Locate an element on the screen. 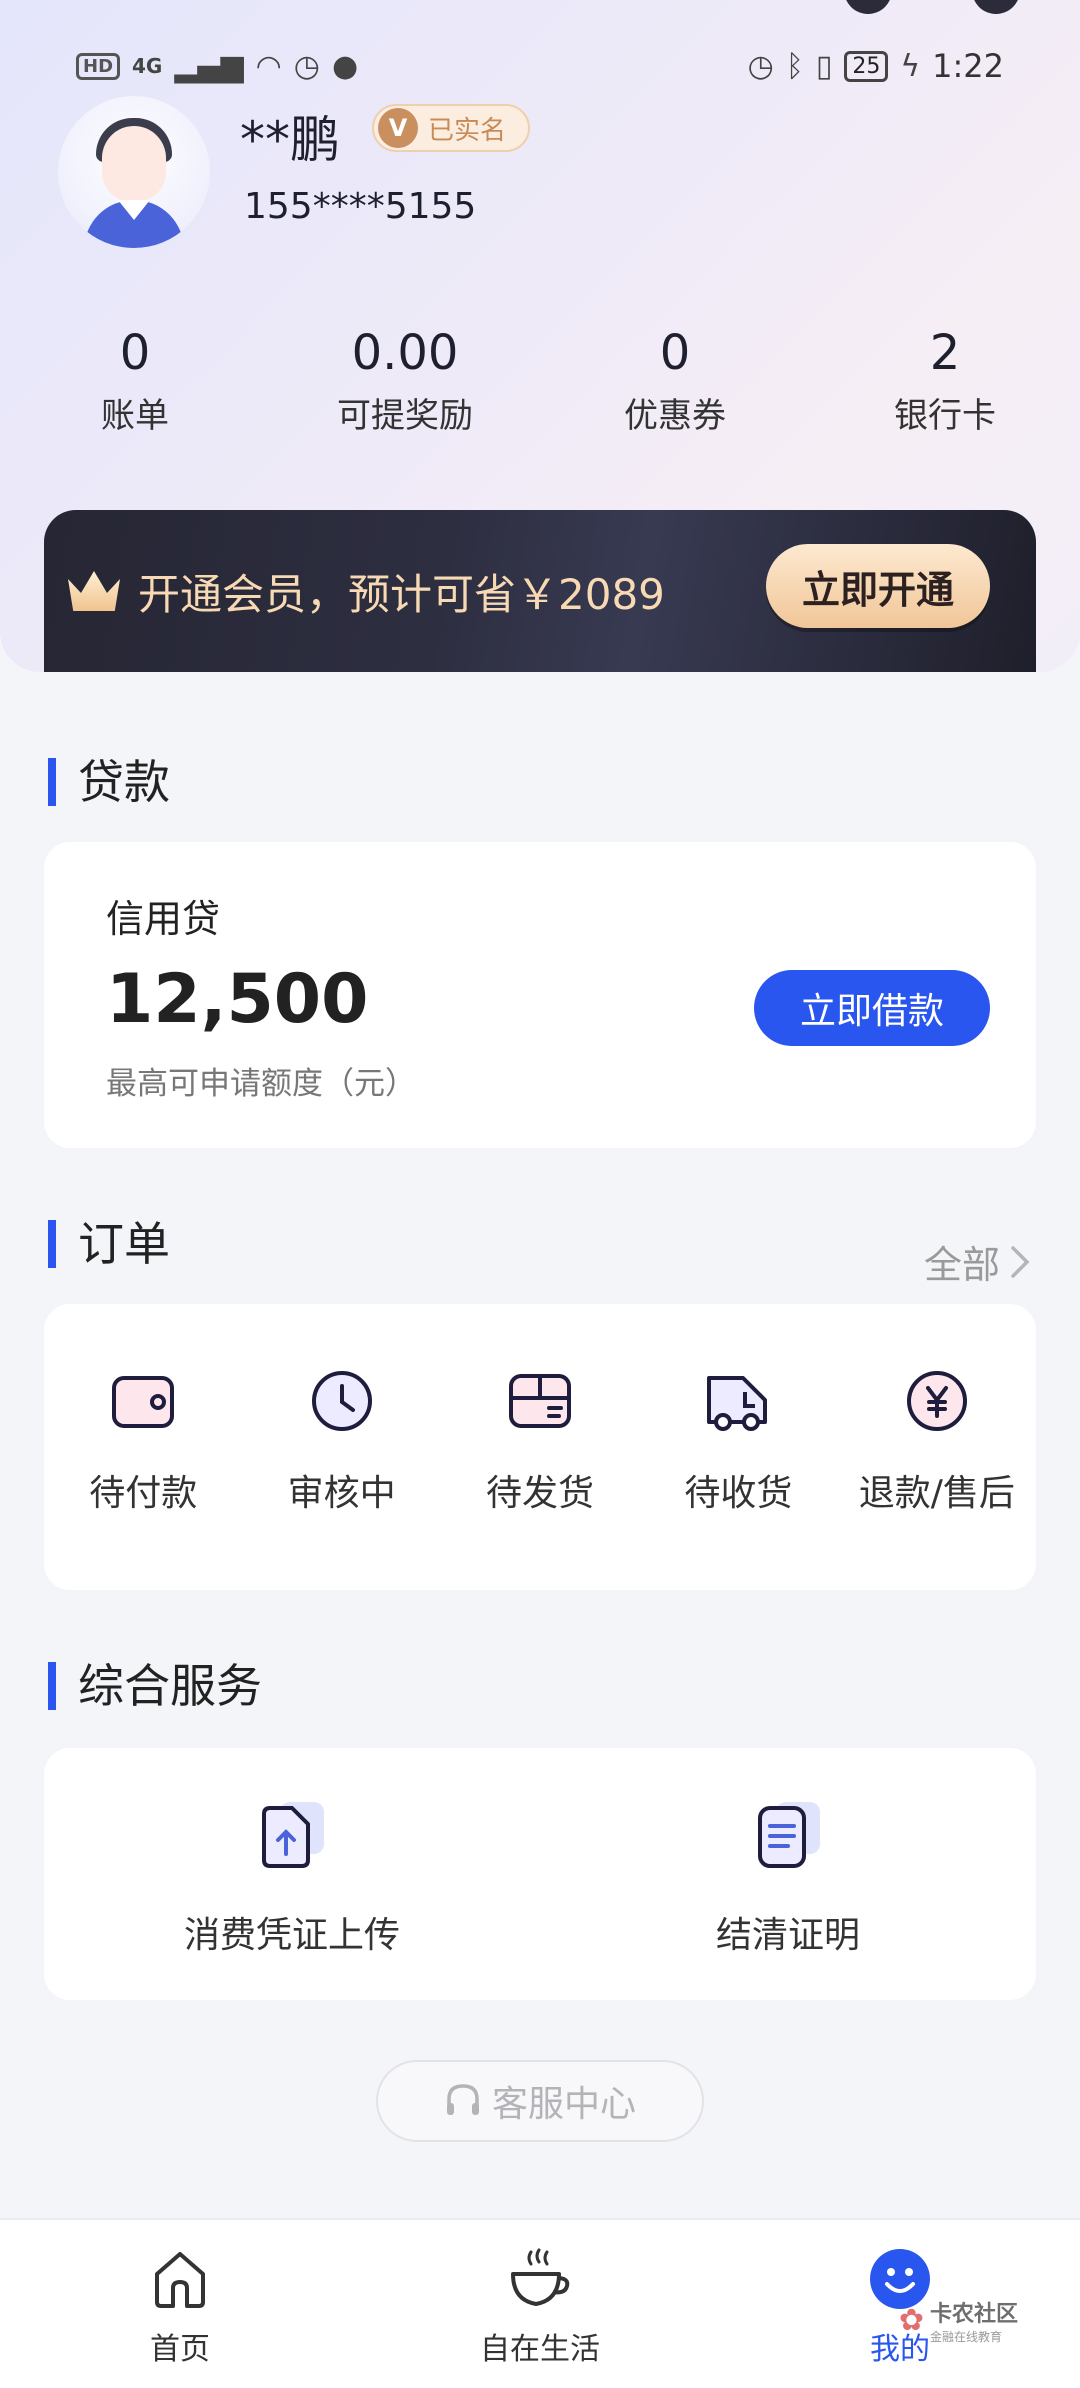  customer-service-label: 客服中心 is located at coordinates (563, 2104).